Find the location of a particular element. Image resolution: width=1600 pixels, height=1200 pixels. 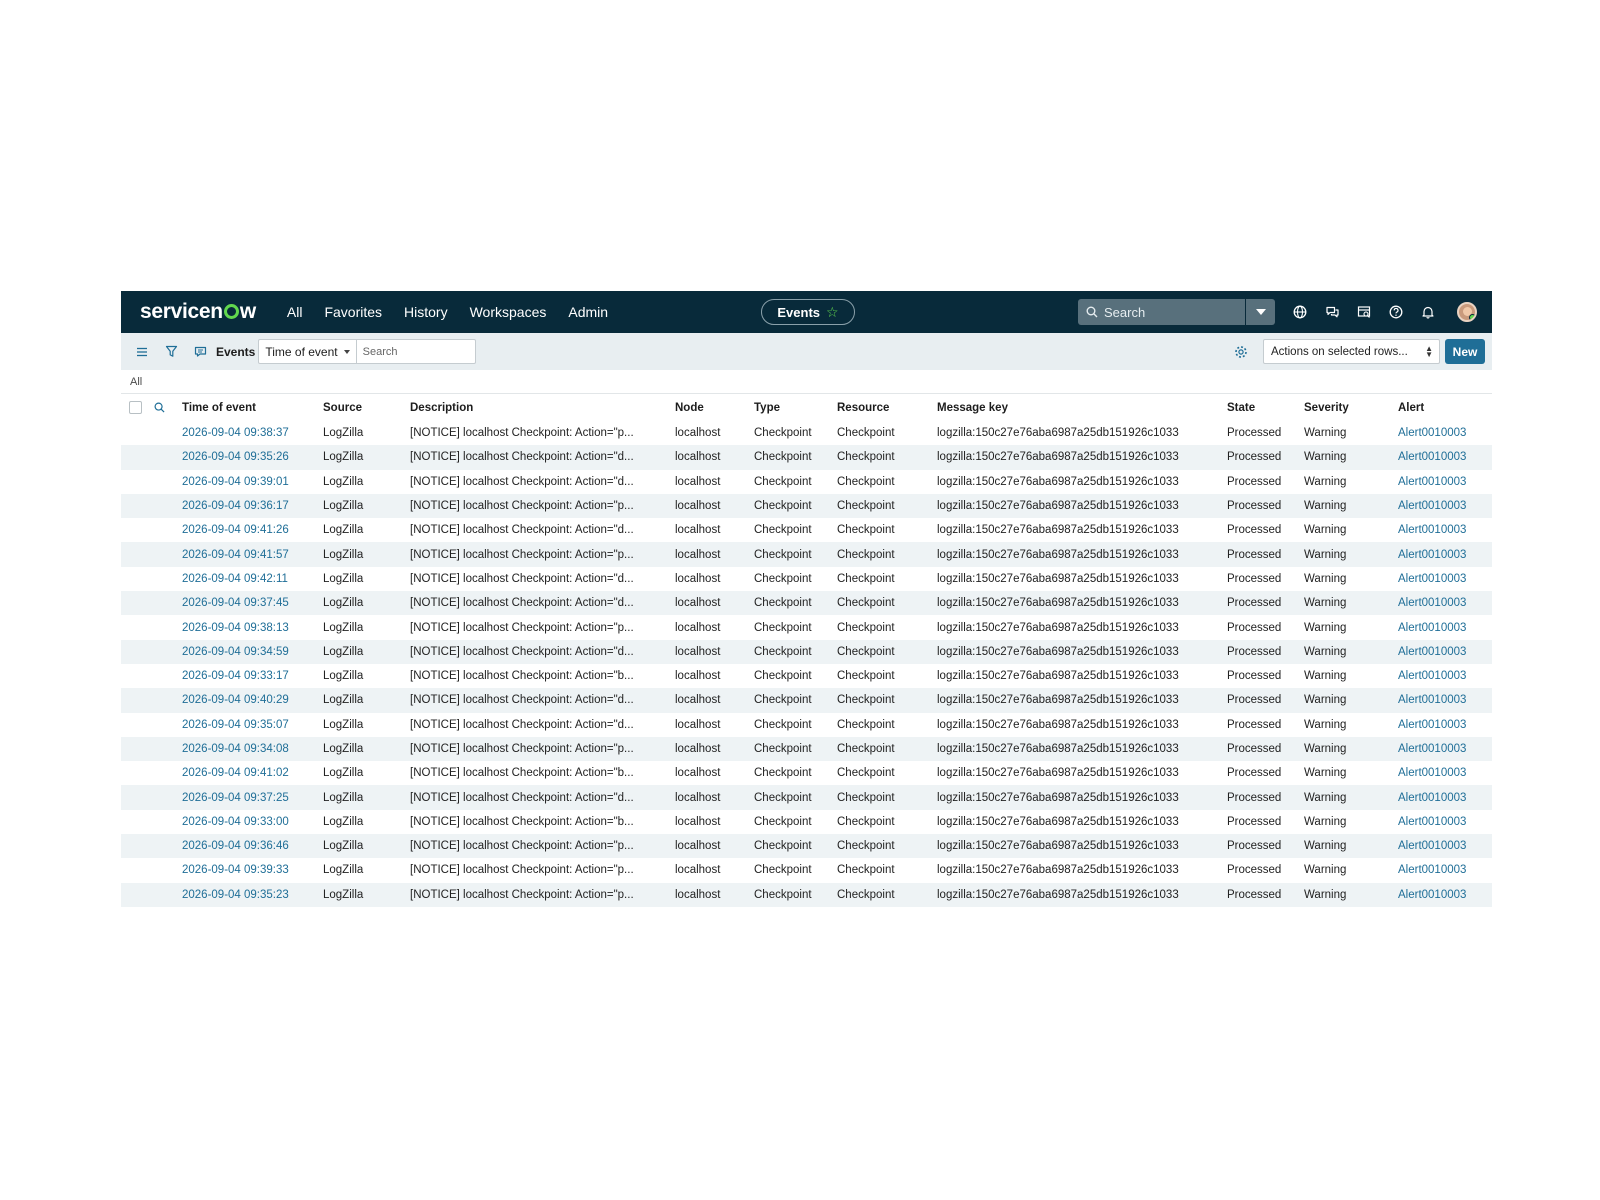

select-all-checkbox is located at coordinates (135, 407).